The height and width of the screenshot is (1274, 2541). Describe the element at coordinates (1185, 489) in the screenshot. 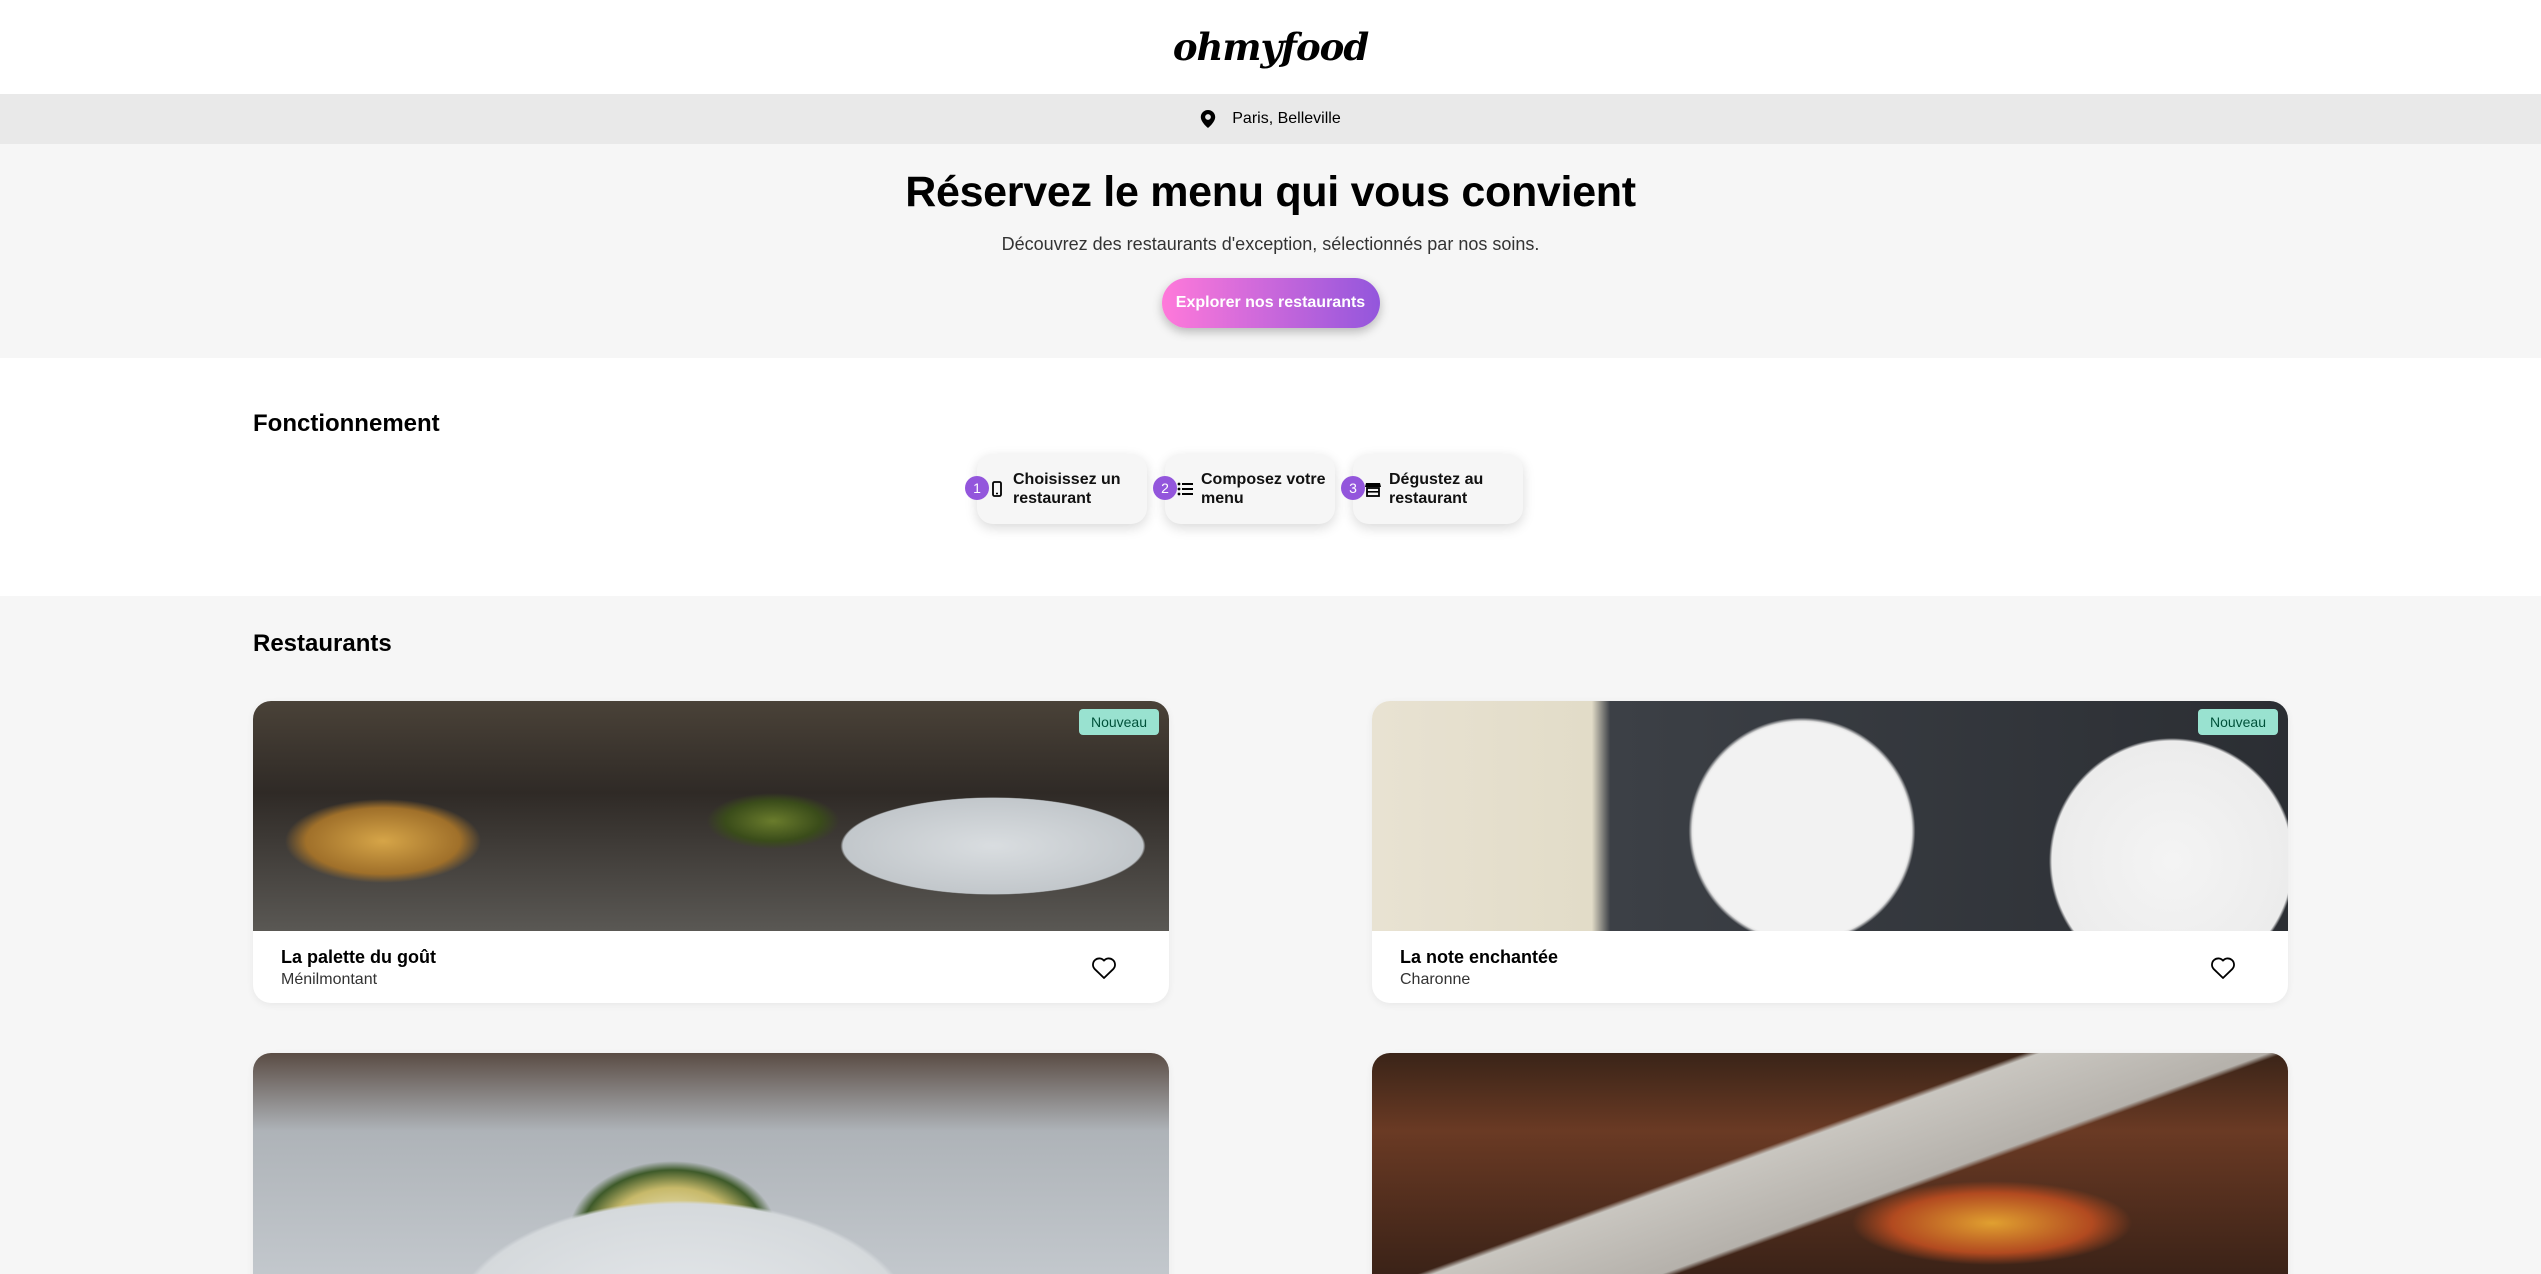

I see `list-icon` at that location.